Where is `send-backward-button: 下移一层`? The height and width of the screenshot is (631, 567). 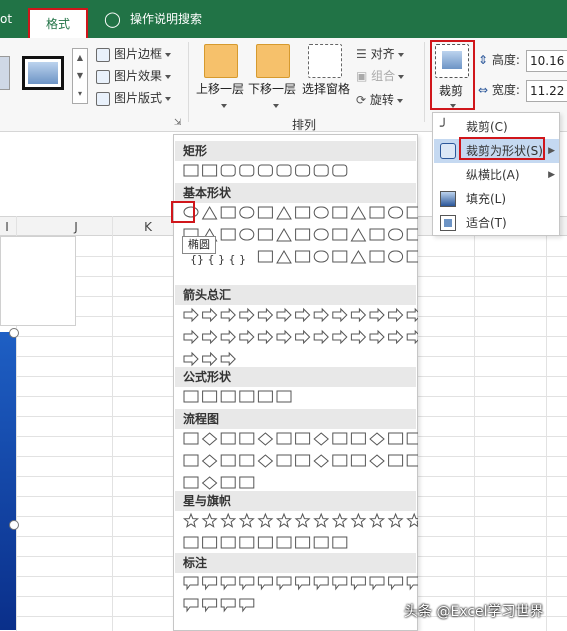
send-backward-button: 下移一层 is located at coordinates (273, 82).